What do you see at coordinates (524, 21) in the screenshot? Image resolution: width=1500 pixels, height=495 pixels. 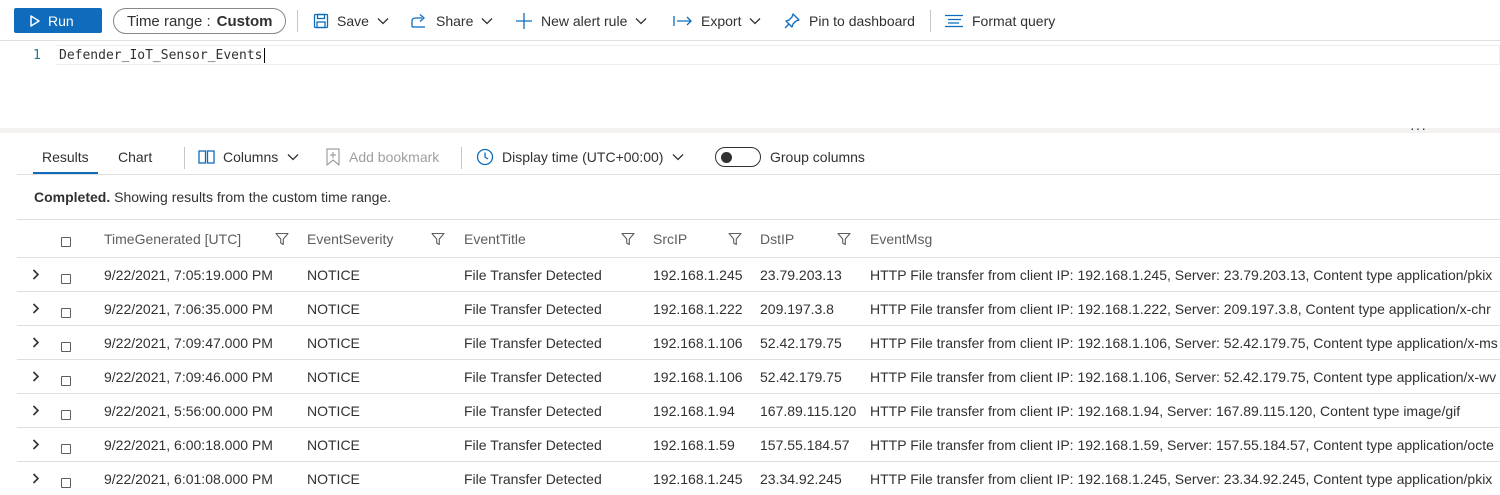 I see `plus-icon` at bounding box center [524, 21].